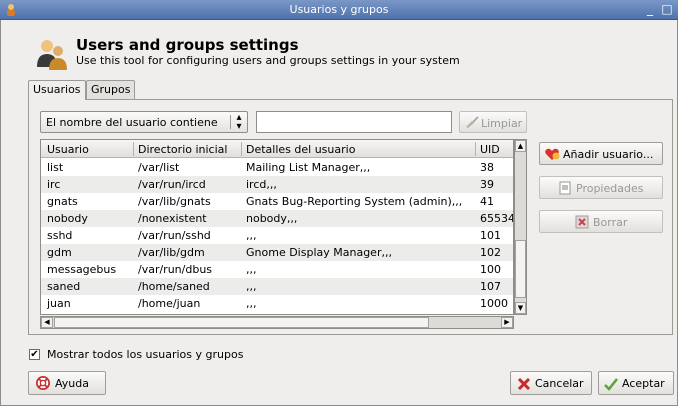  What do you see at coordinates (520, 308) in the screenshot?
I see `scroll-down-icon: ▼` at bounding box center [520, 308].